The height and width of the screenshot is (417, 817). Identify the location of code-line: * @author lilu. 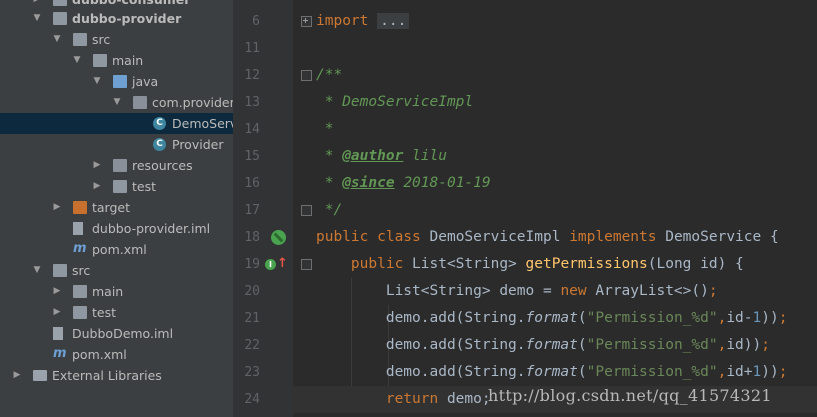
(555, 156).